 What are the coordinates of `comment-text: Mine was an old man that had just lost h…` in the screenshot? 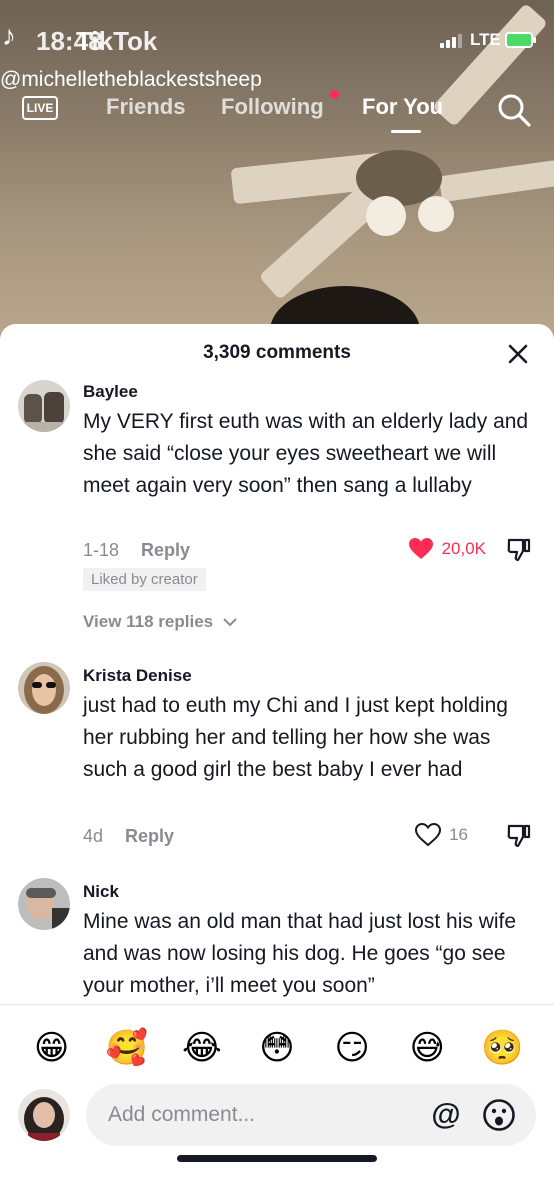 It's located at (300, 953).